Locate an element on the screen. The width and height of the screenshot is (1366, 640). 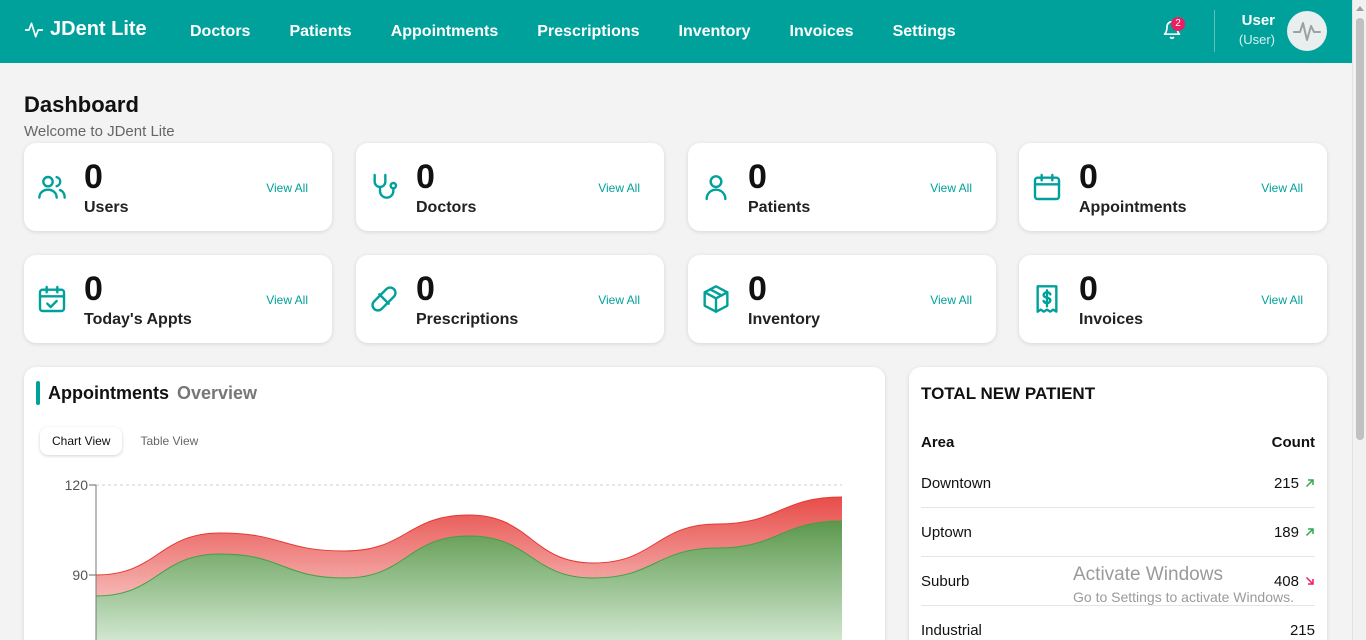
app-brand: JDent Lite is located at coordinates (85, 29).